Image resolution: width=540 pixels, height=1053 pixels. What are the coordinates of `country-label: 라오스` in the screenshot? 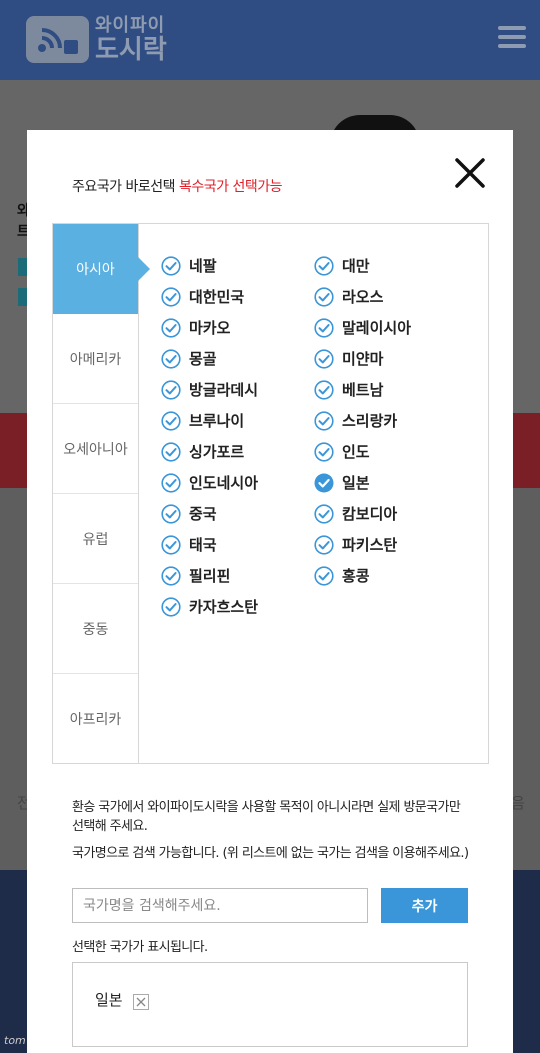 It's located at (363, 297).